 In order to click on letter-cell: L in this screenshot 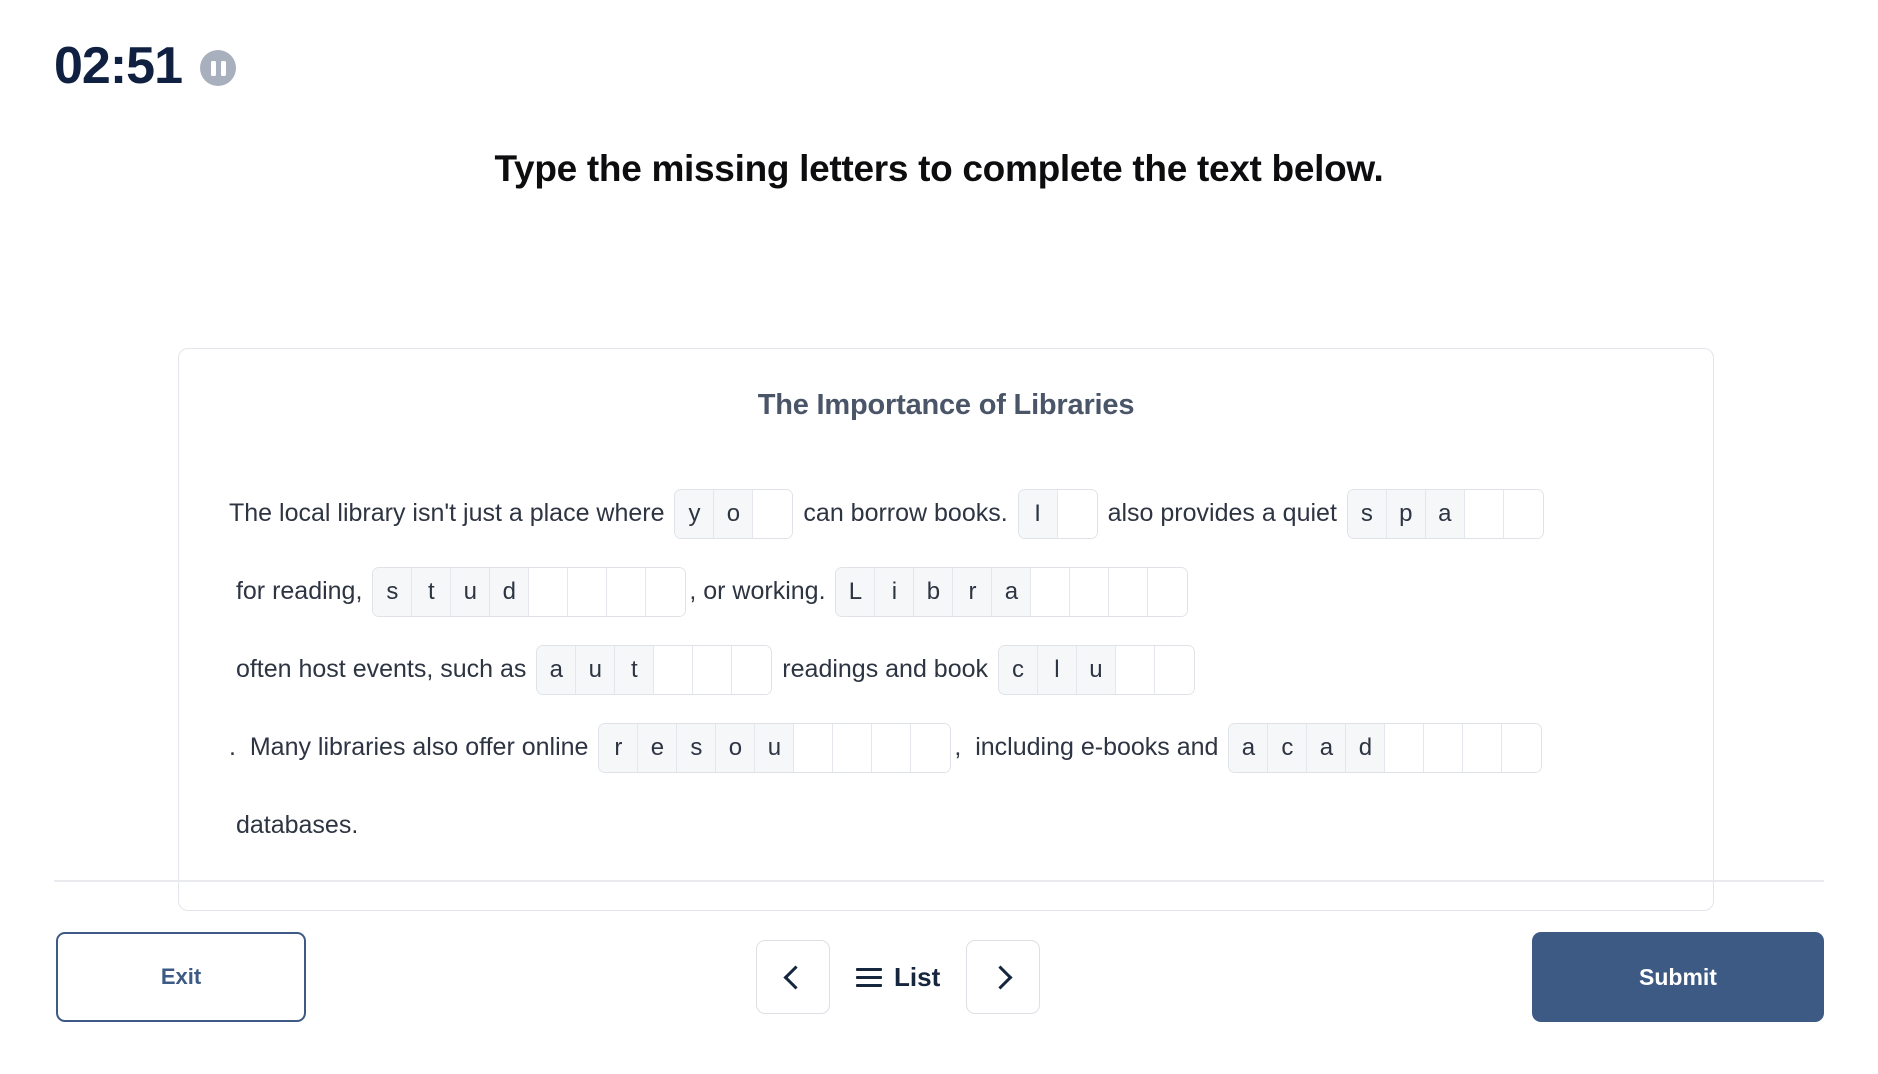, I will do `click(856, 592)`.